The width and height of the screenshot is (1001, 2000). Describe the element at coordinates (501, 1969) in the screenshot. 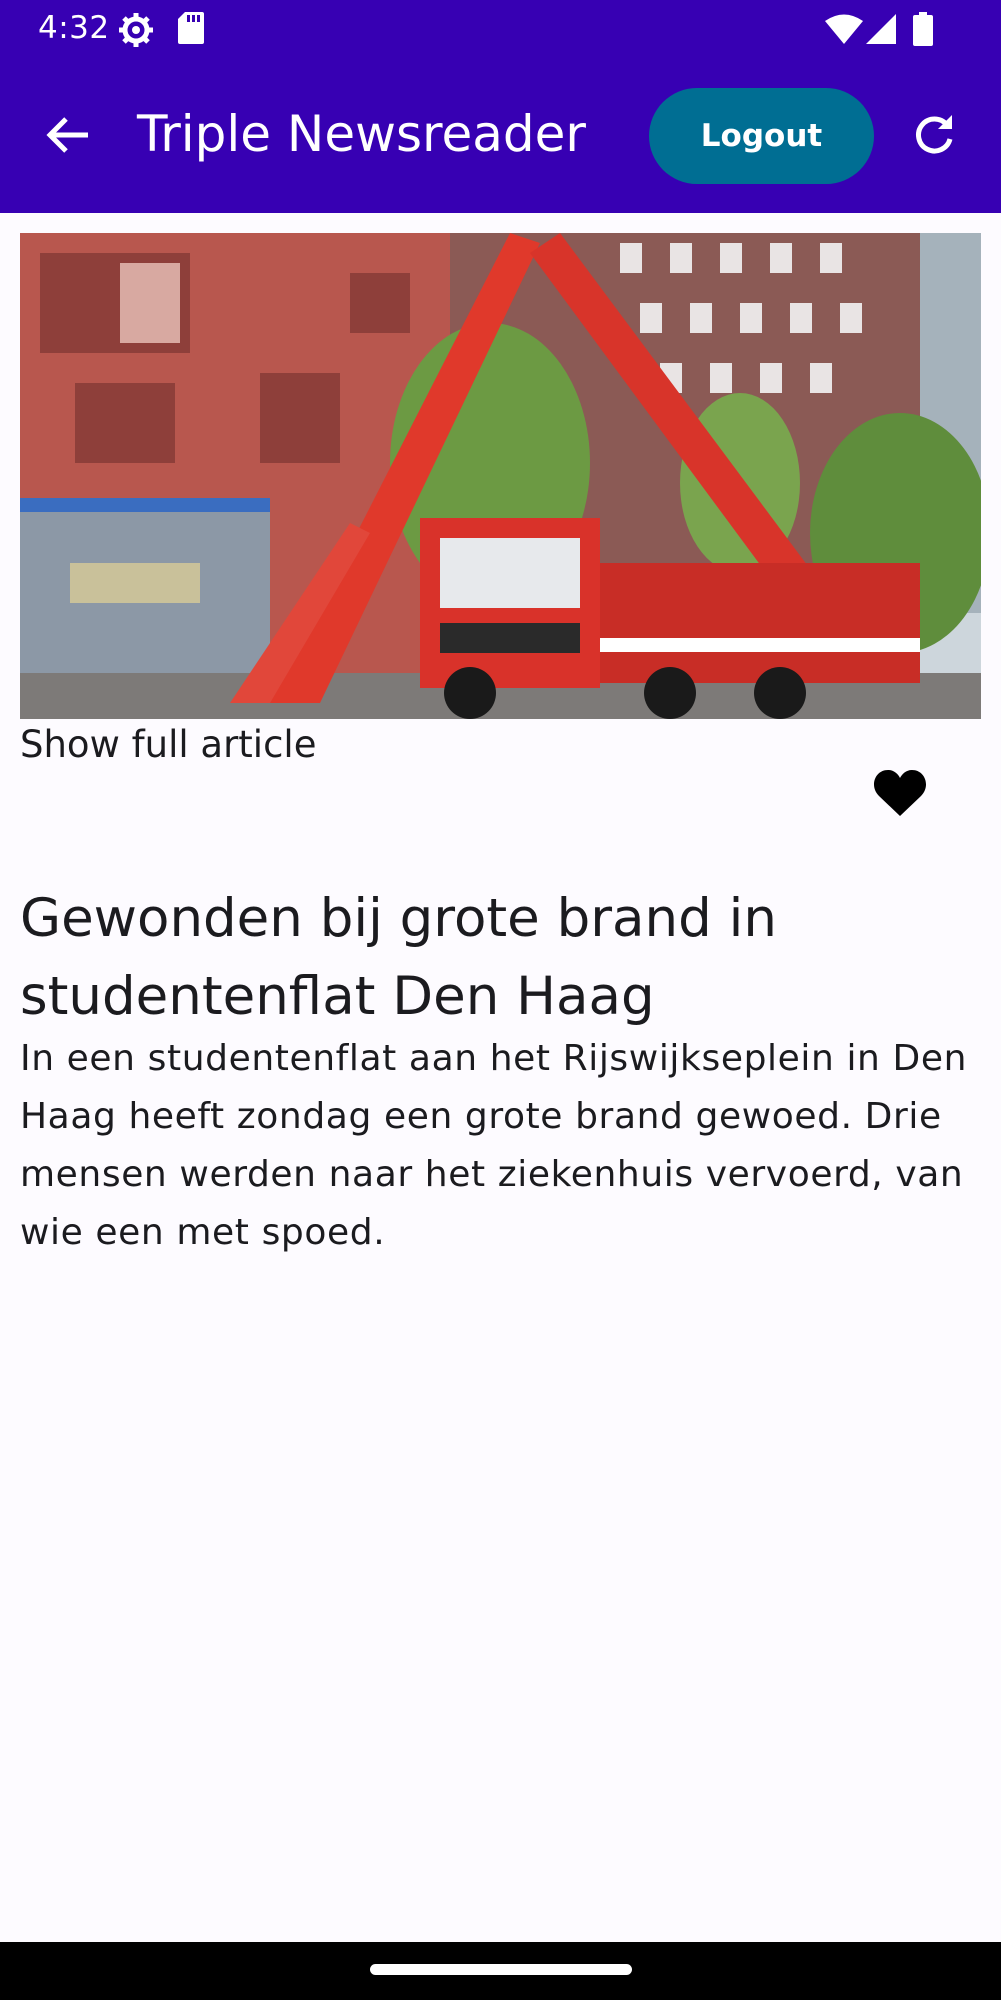

I see `home-indicator` at that location.